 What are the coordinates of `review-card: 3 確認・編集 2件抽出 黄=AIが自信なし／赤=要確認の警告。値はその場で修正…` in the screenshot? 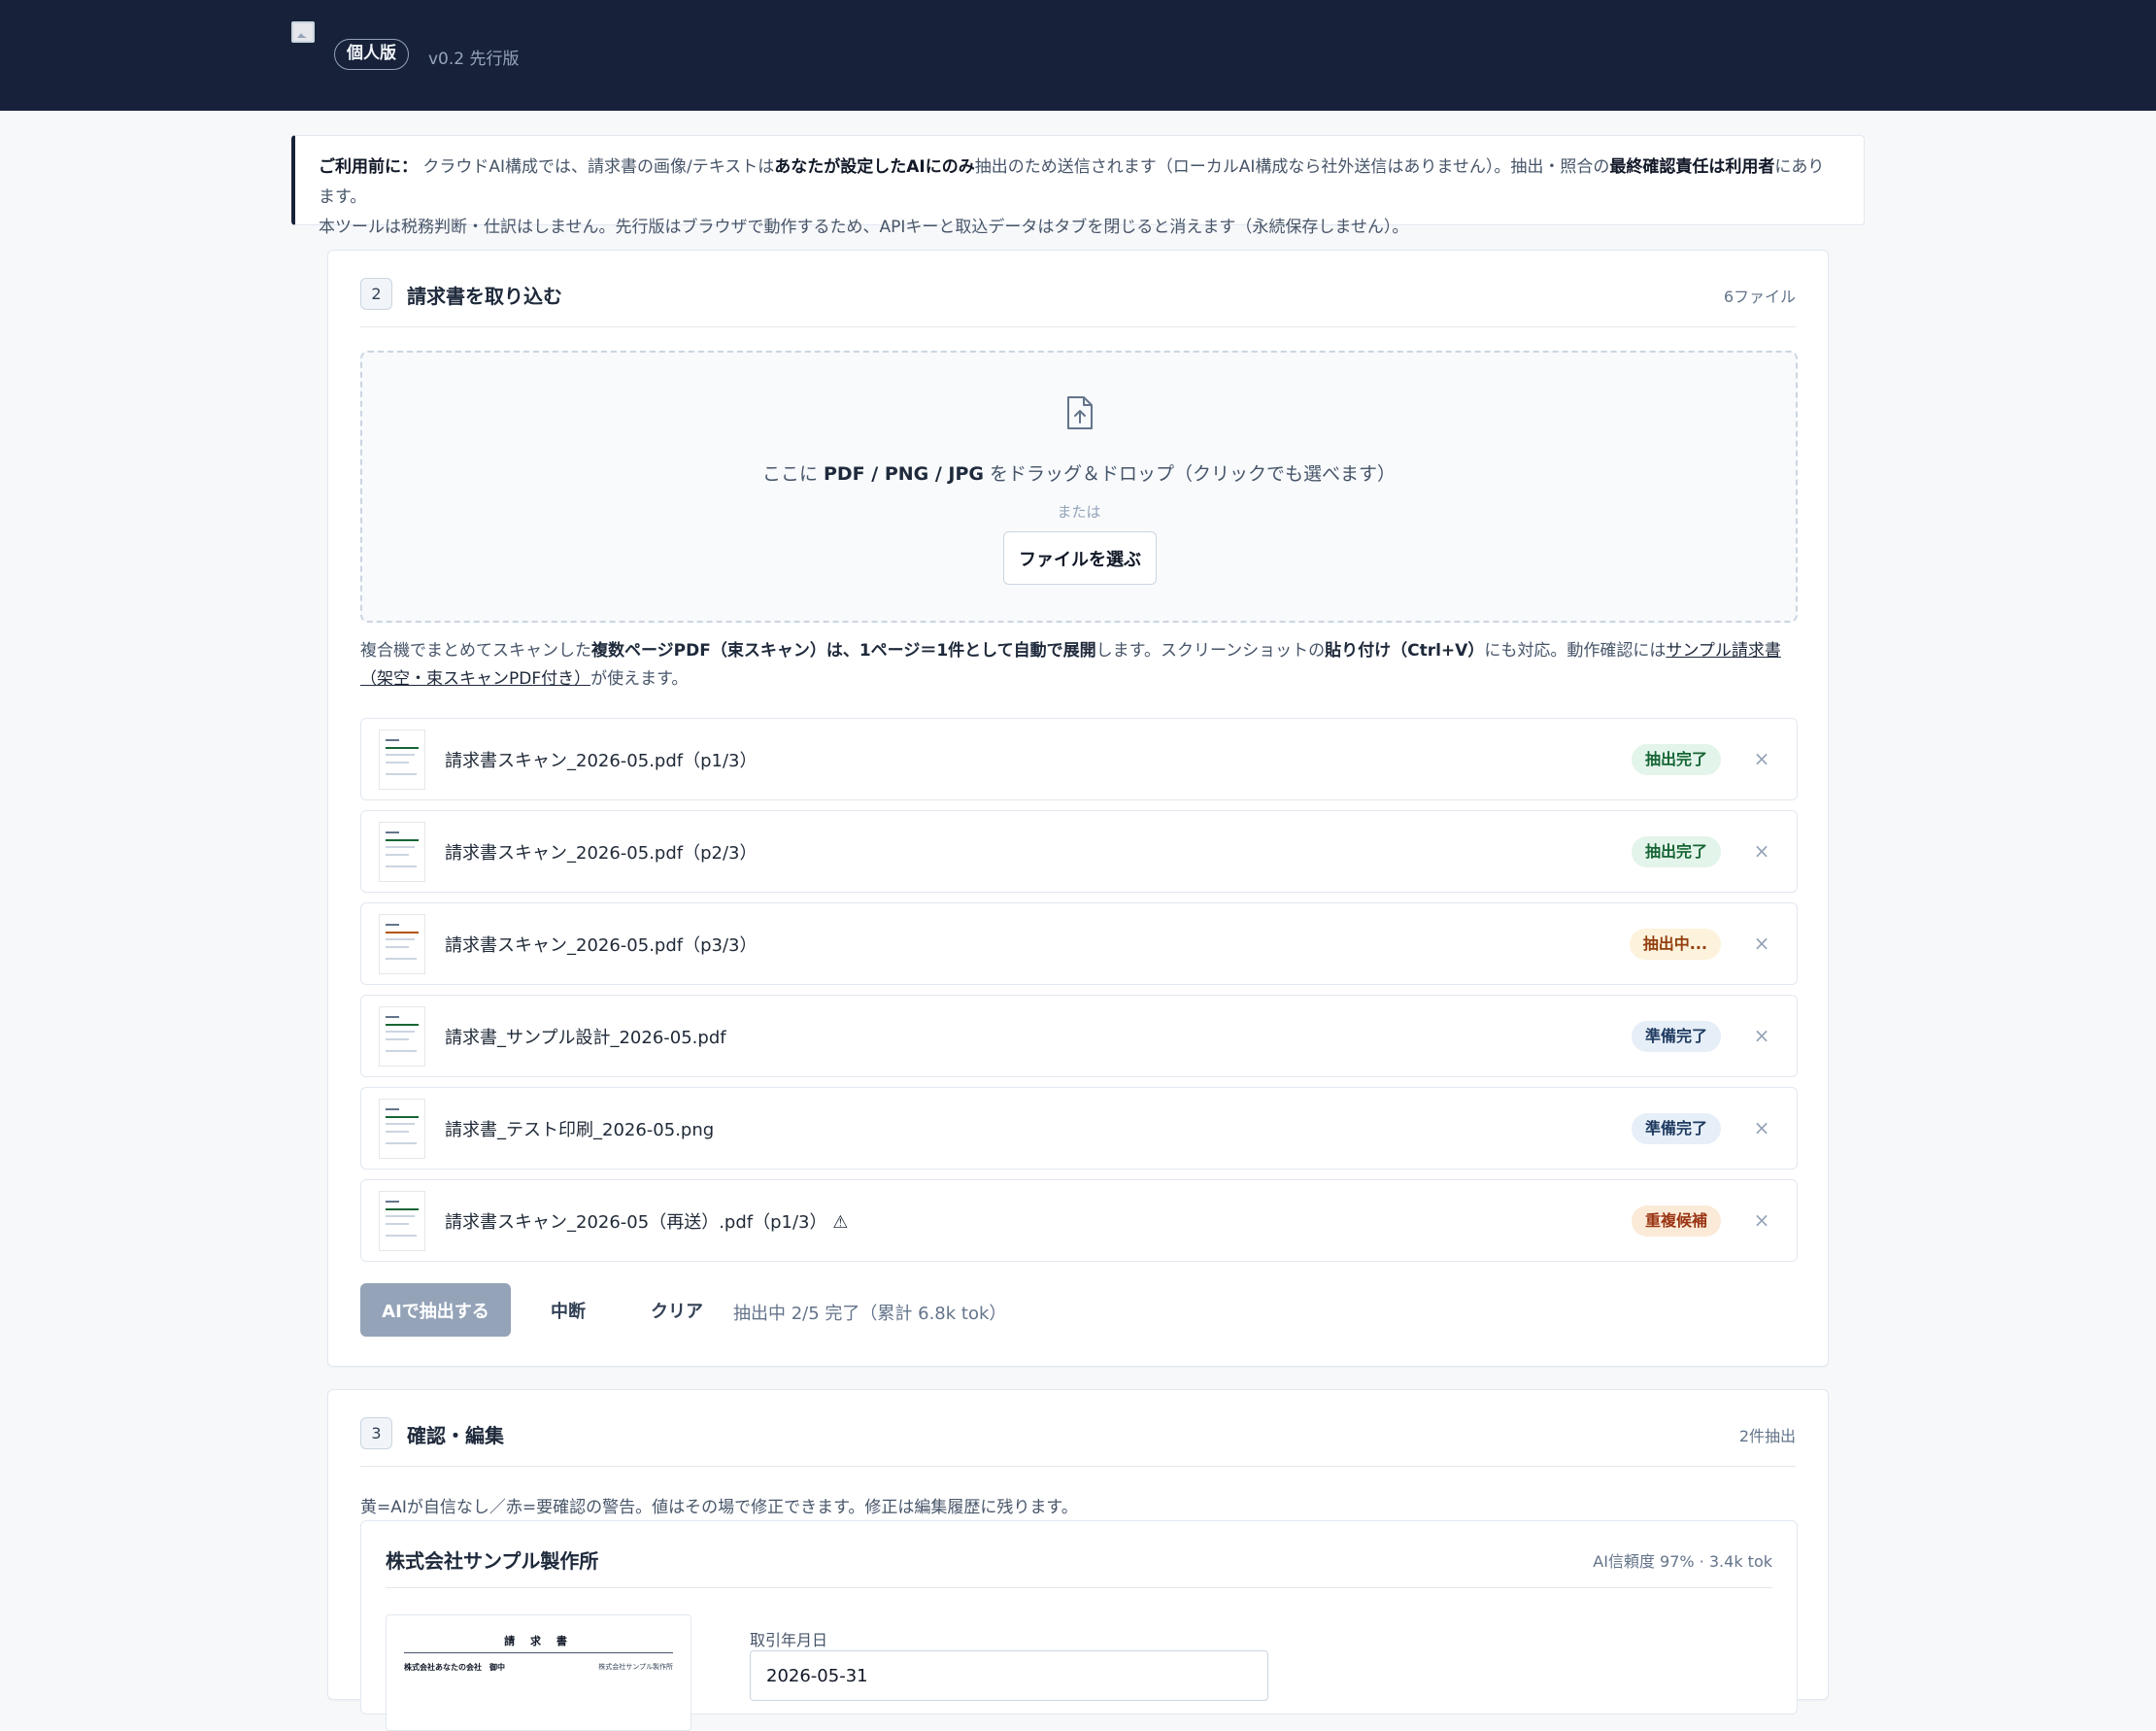 It's located at (1078, 1560).